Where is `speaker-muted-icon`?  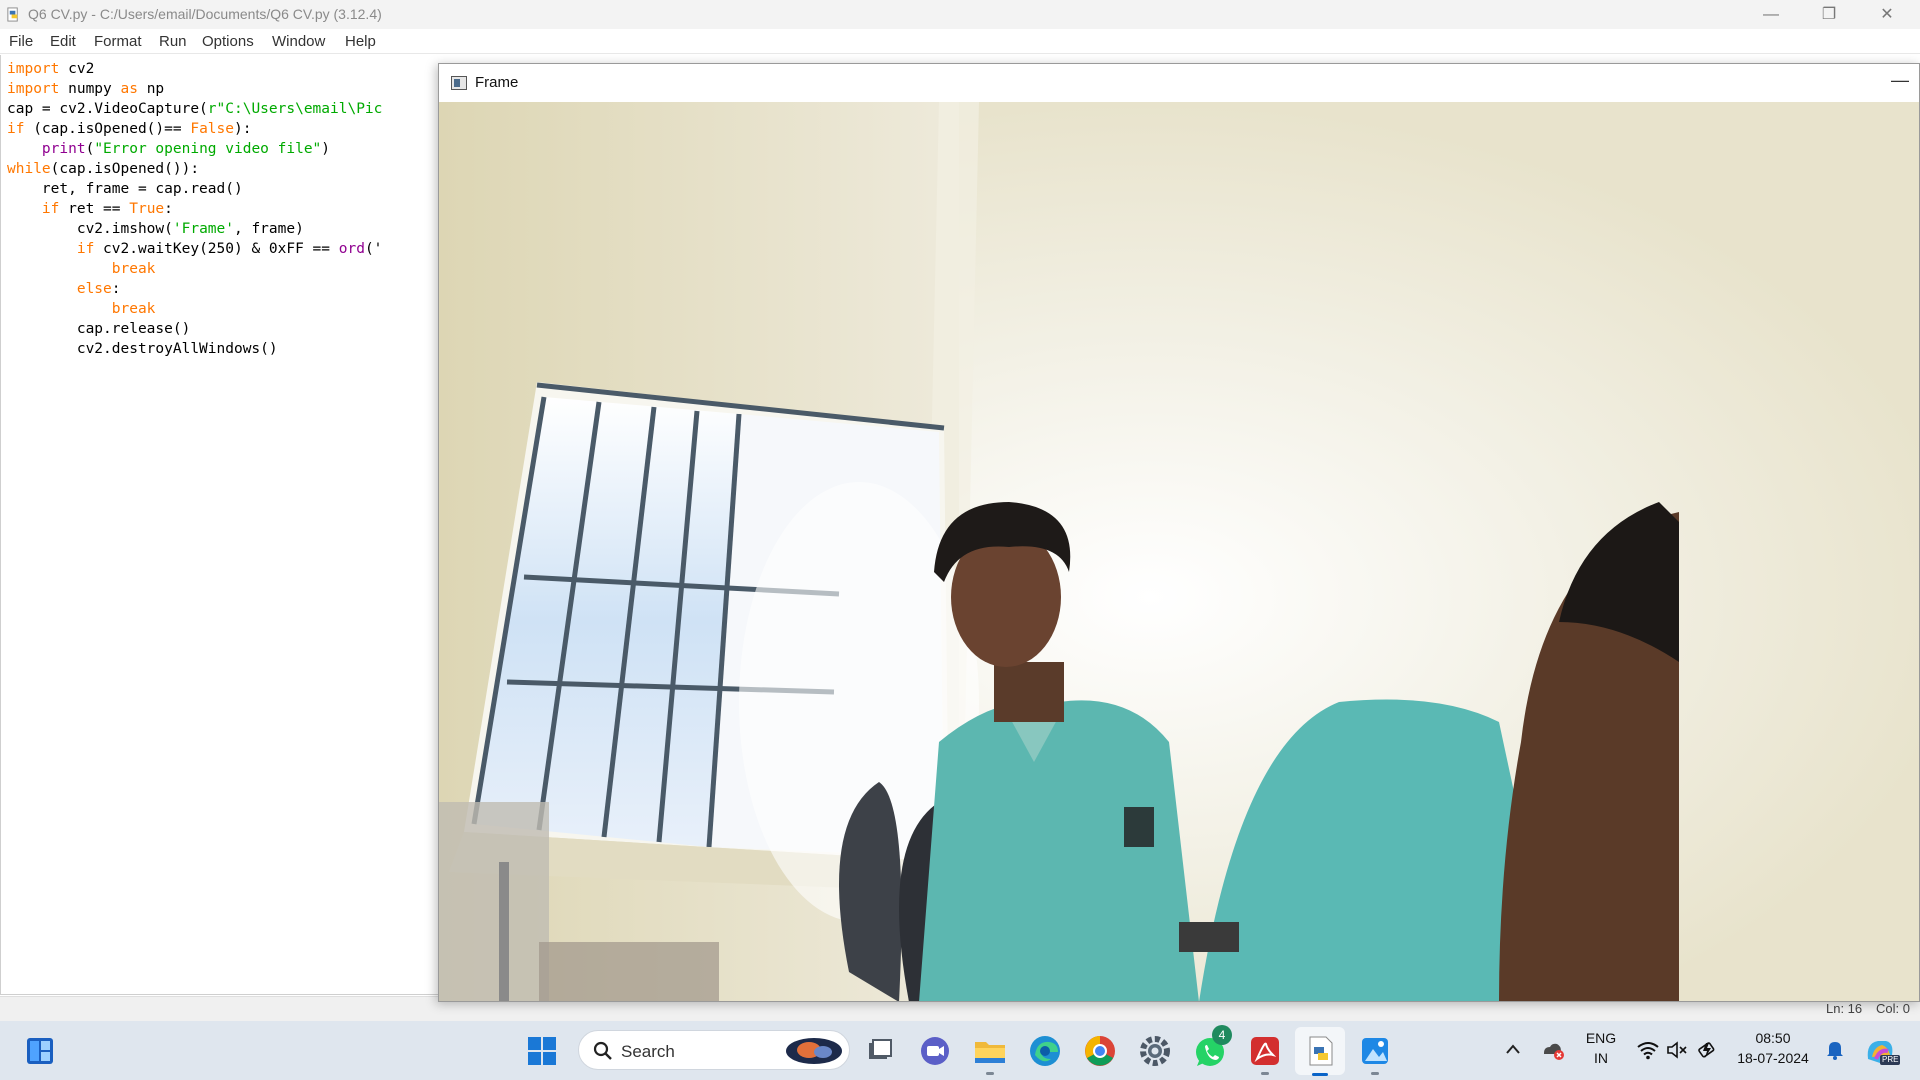
speaker-muted-icon is located at coordinates (1677, 1050).